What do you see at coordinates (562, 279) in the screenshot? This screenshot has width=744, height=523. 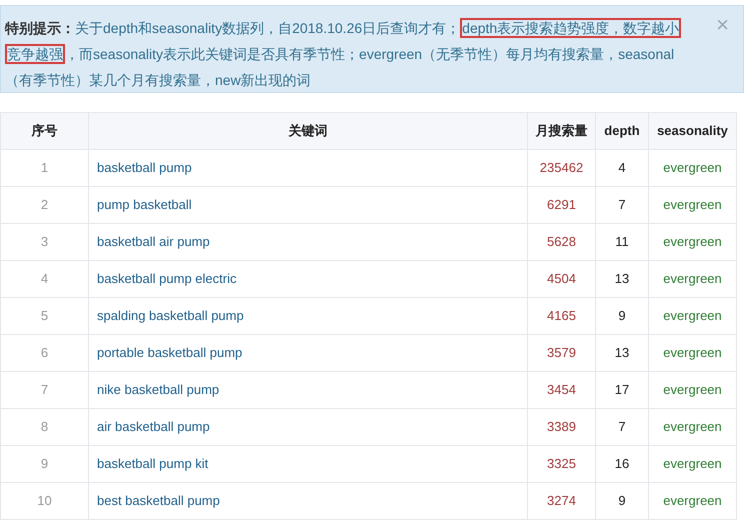 I see `search-volume: 4504` at bounding box center [562, 279].